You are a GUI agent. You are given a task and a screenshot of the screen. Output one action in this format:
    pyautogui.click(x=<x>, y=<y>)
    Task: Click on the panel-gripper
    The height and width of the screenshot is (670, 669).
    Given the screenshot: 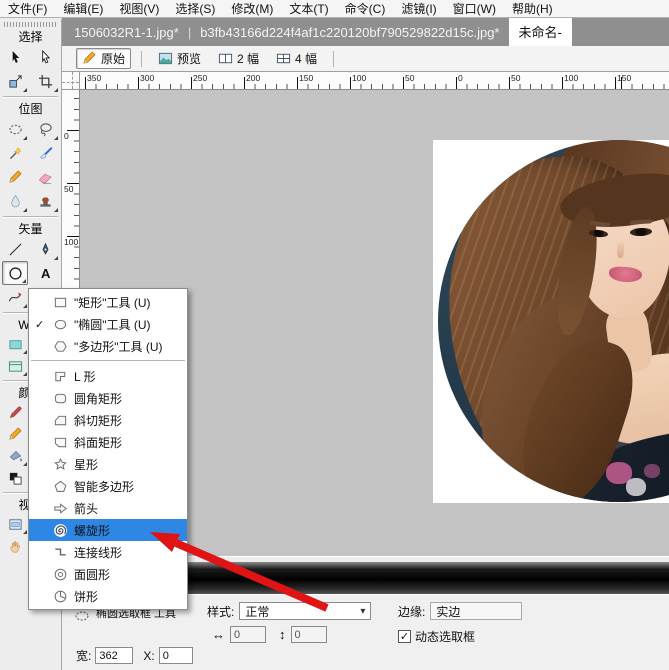 What is the action you would take?
    pyautogui.click(x=30, y=24)
    